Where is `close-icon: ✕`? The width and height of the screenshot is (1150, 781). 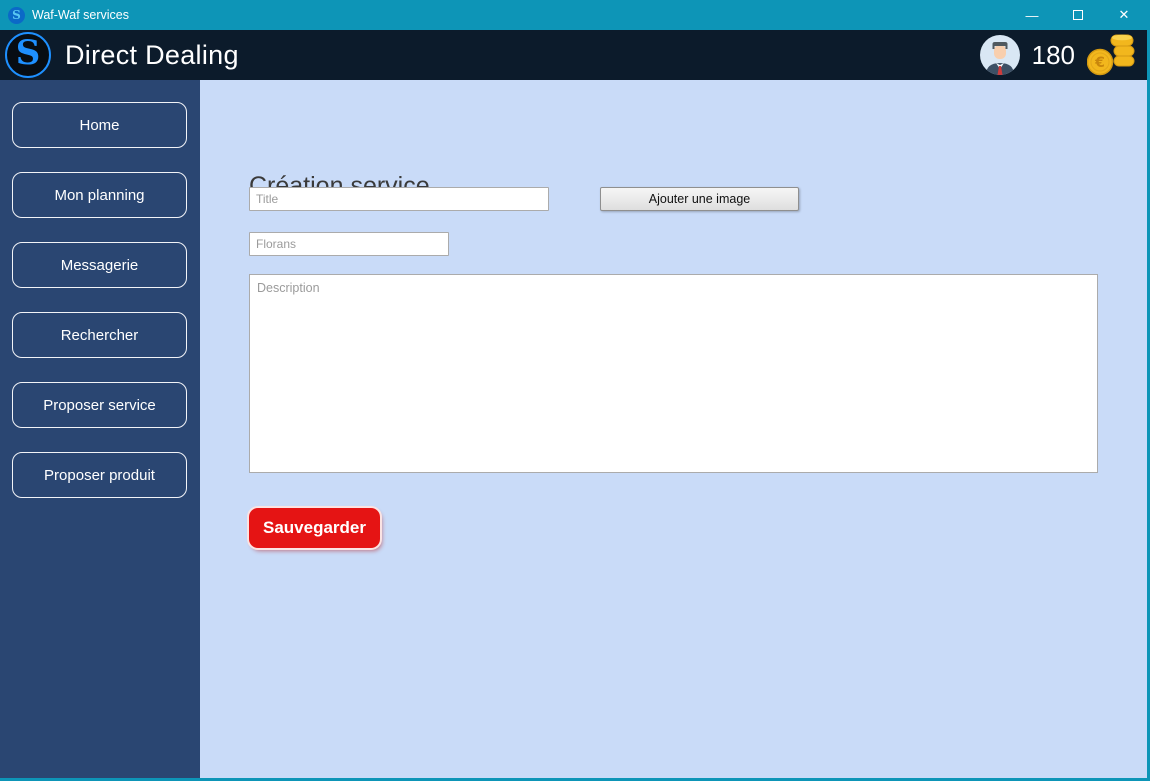
close-icon: ✕ is located at coordinates (1124, 14).